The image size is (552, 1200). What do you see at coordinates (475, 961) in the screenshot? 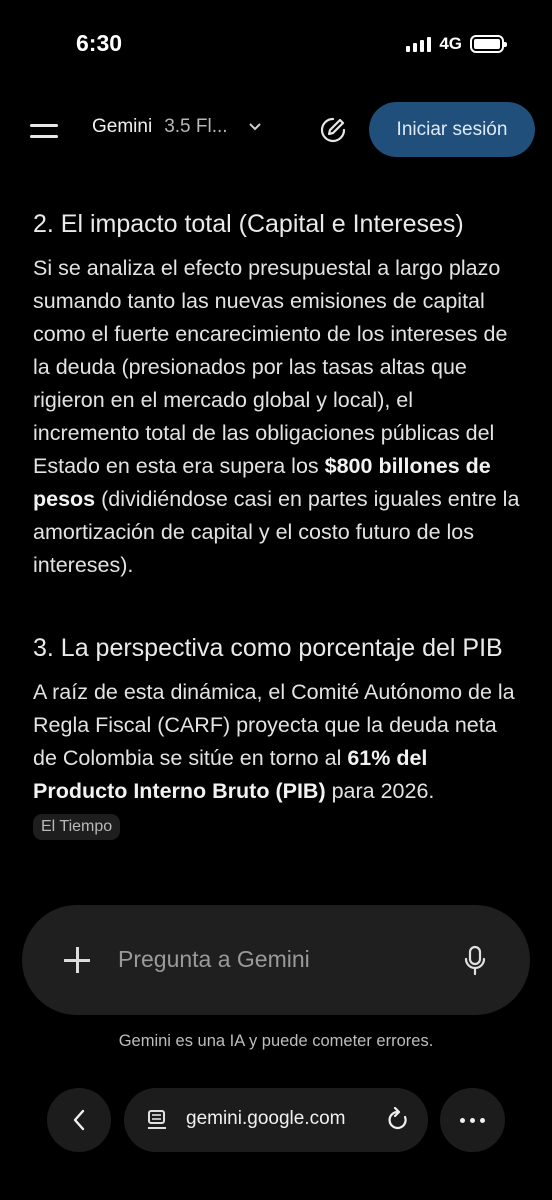
I see `microphone-icon` at bounding box center [475, 961].